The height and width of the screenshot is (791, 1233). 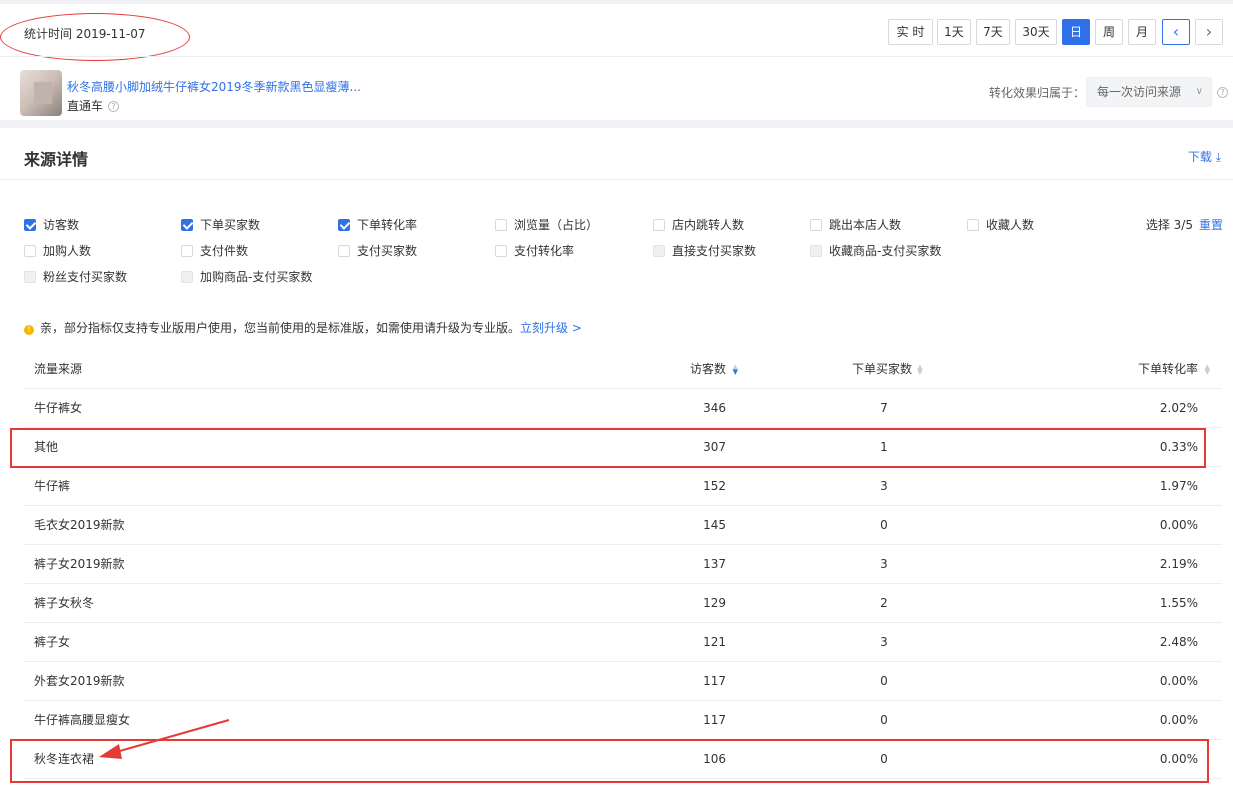 What do you see at coordinates (623, 369) in the screenshot?
I see `table-header: 流量来源 访客数 ▲ ▼ 下单买家数 ▲ ▼ 下单转化率 ▲ ▼` at bounding box center [623, 369].